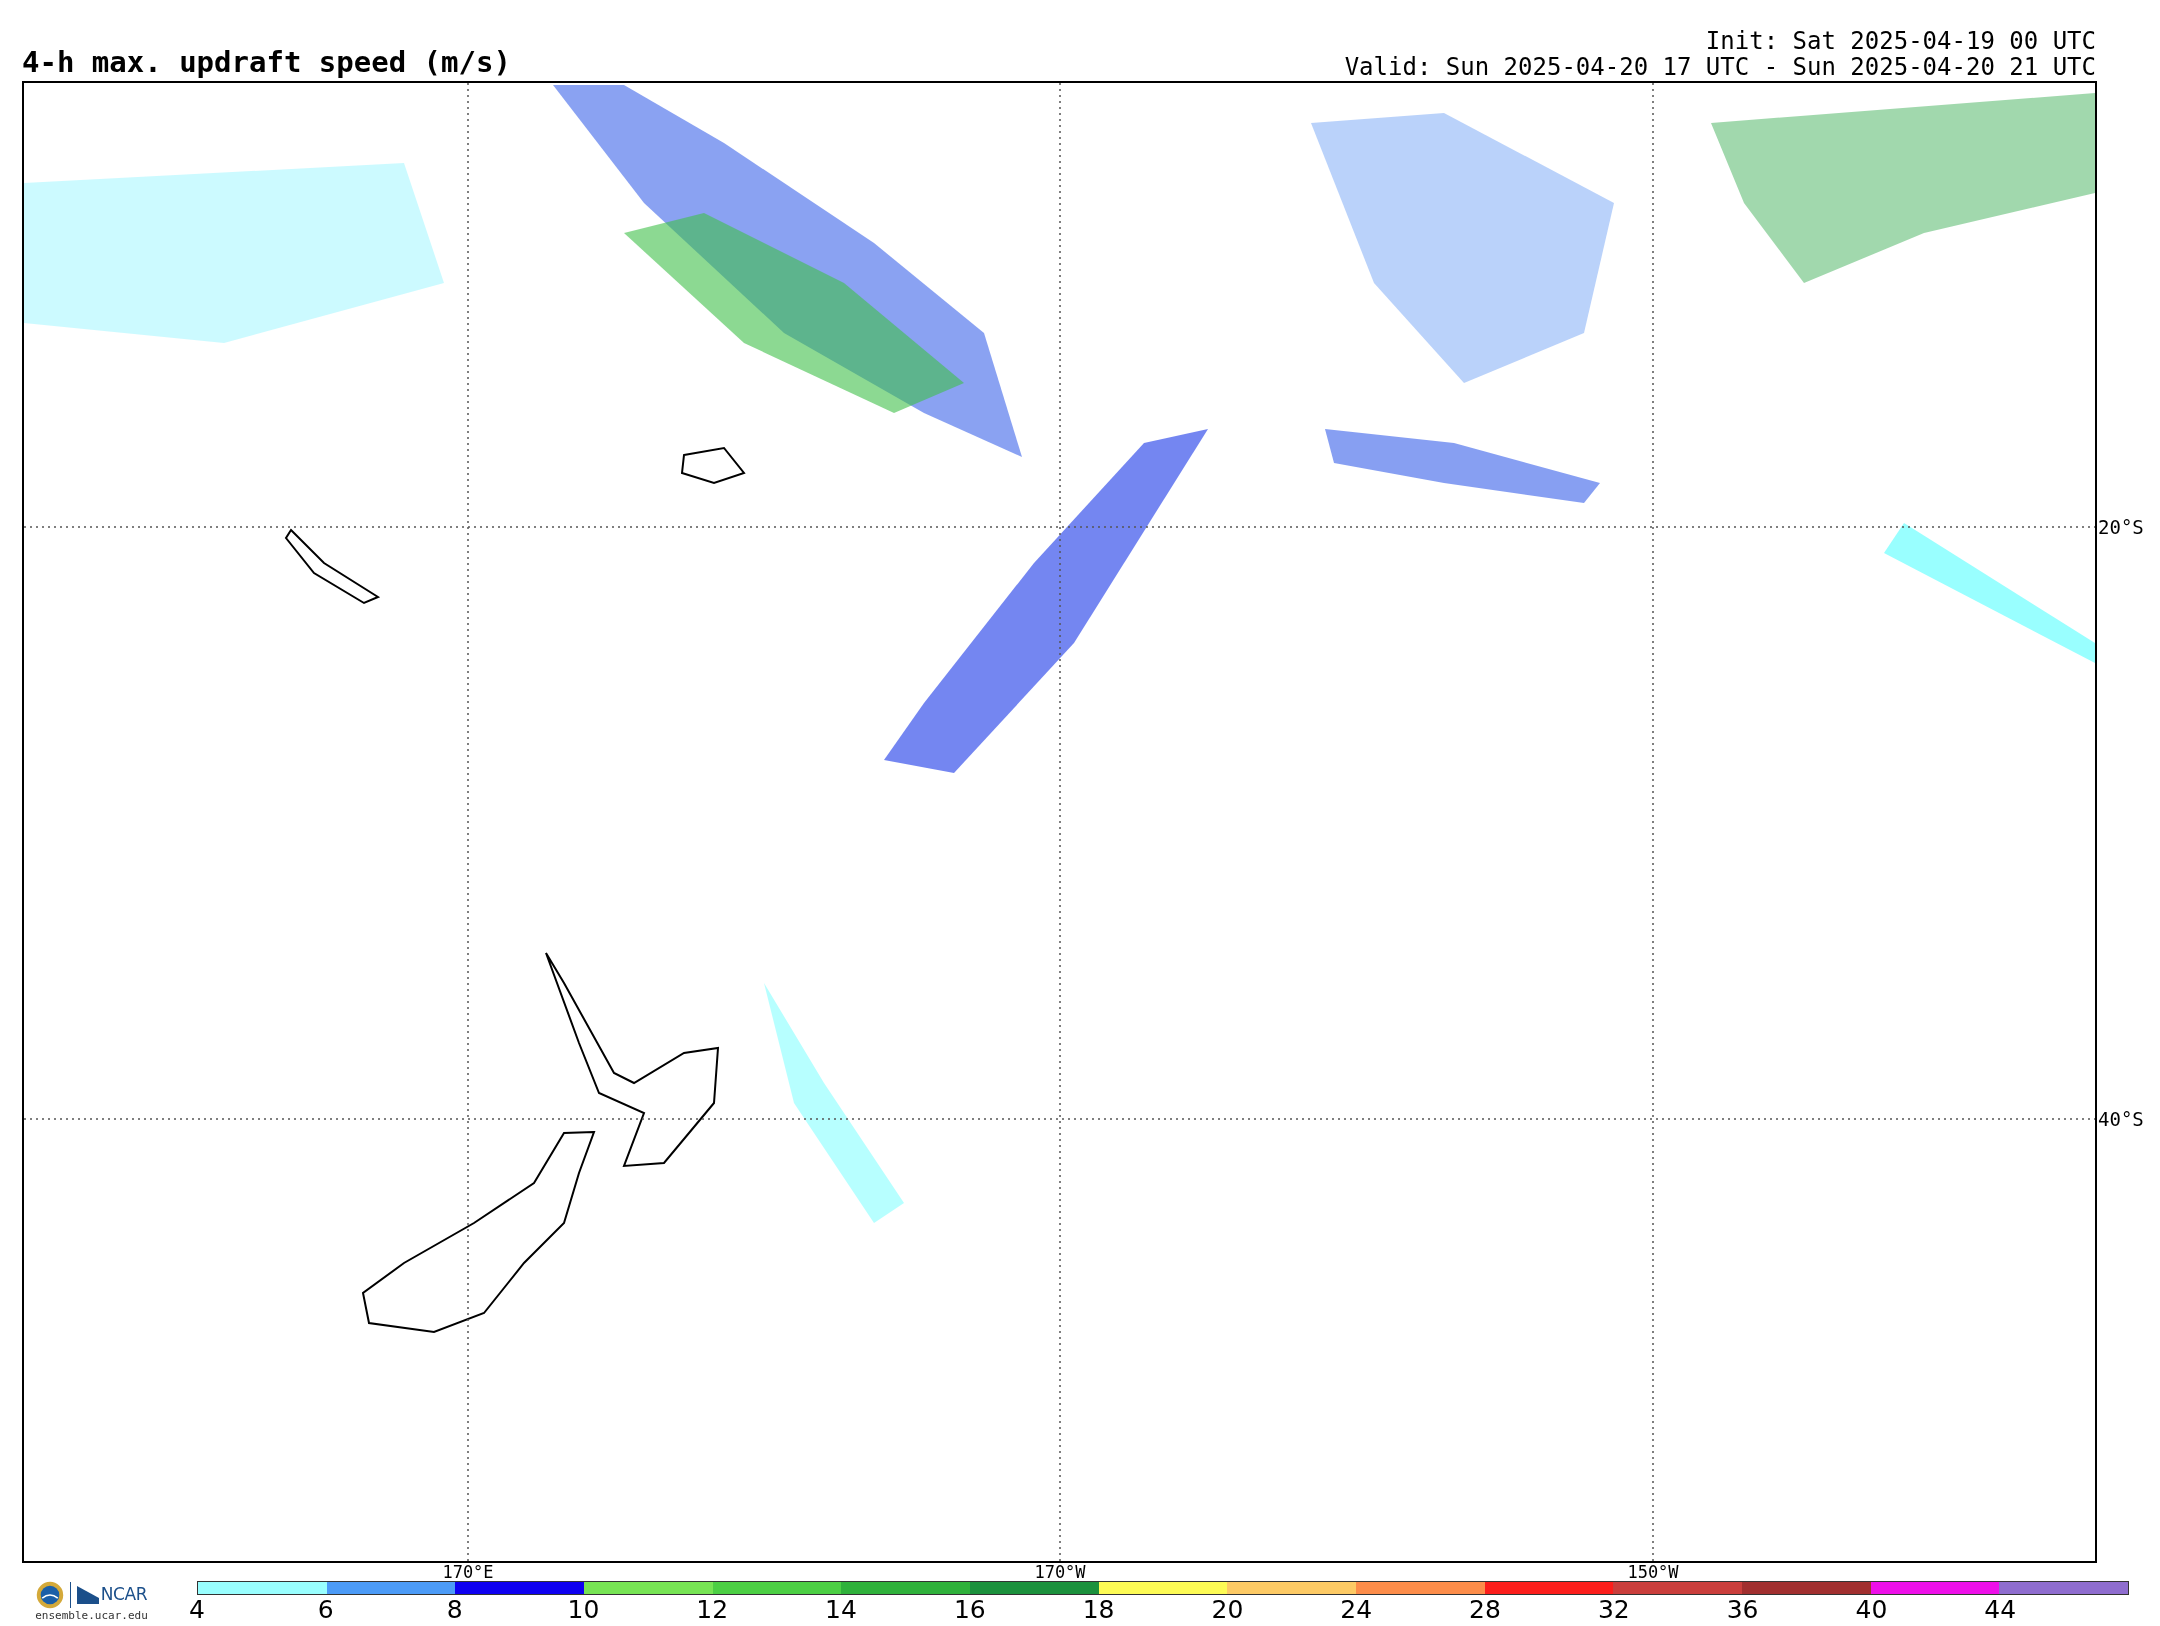 The width and height of the screenshot is (2160, 1626). Describe the element at coordinates (454, 1609) in the screenshot. I see `tick-label: 8` at that location.